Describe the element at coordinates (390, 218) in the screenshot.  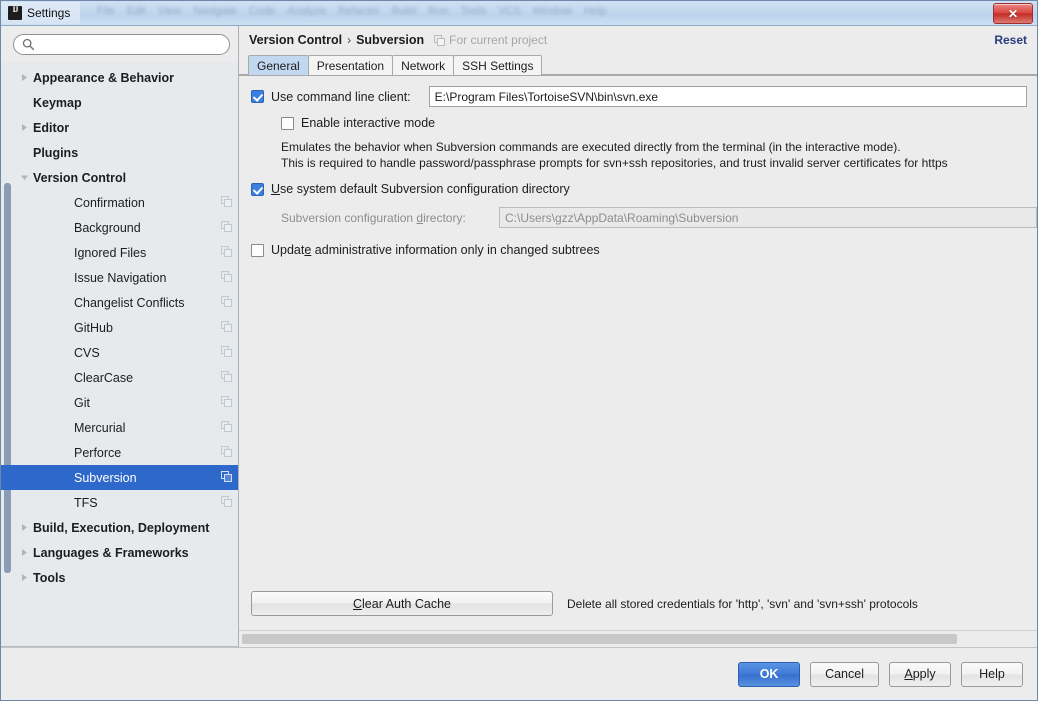
I see `config-directory-label: Subversion configuration directory:` at that location.